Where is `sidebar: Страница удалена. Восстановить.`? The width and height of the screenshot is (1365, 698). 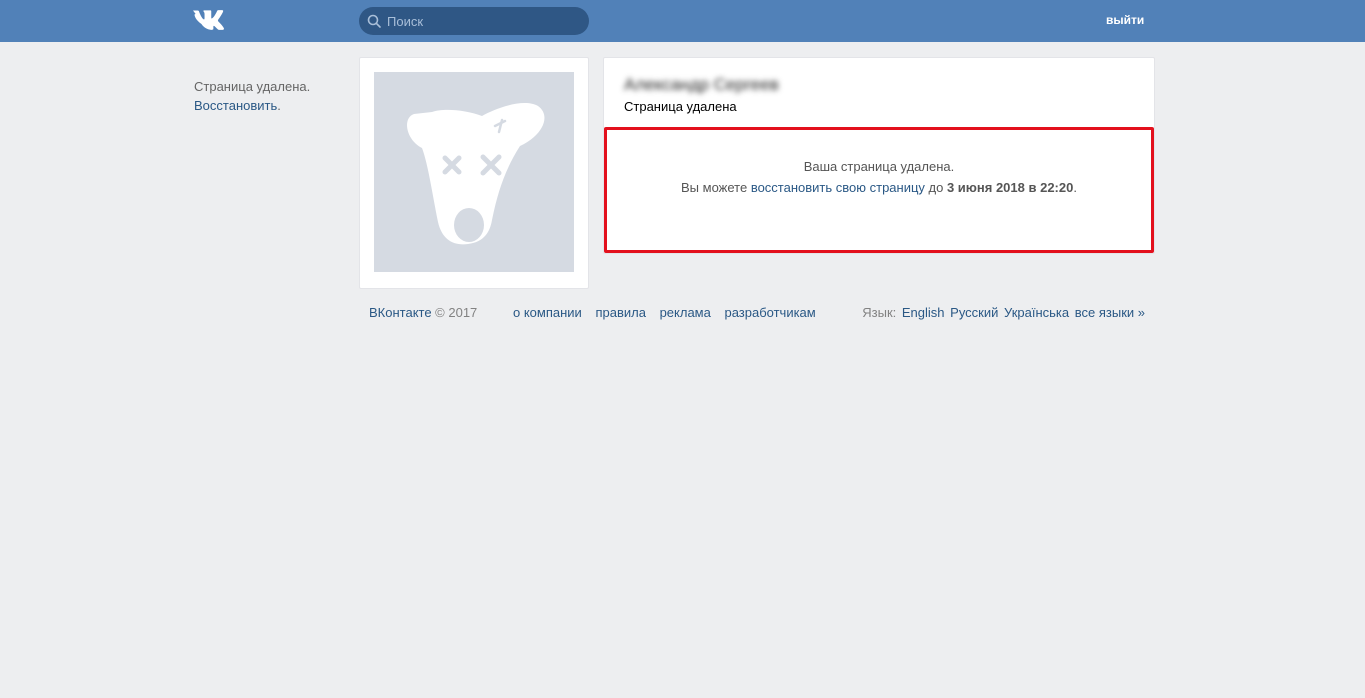
sidebar: Страница удалена. Восстановить. is located at coordinates (269, 96).